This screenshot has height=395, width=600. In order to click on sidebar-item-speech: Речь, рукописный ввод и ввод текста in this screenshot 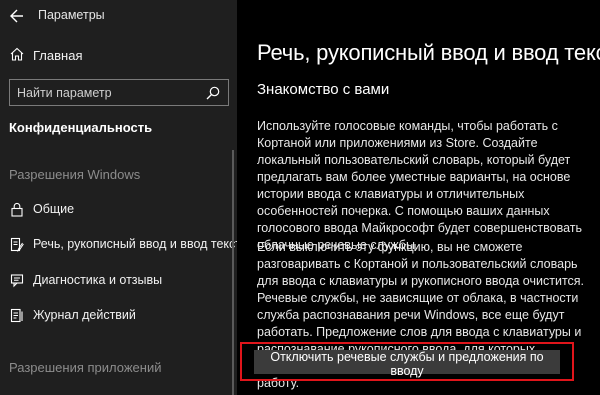, I will do `click(124, 245)`.